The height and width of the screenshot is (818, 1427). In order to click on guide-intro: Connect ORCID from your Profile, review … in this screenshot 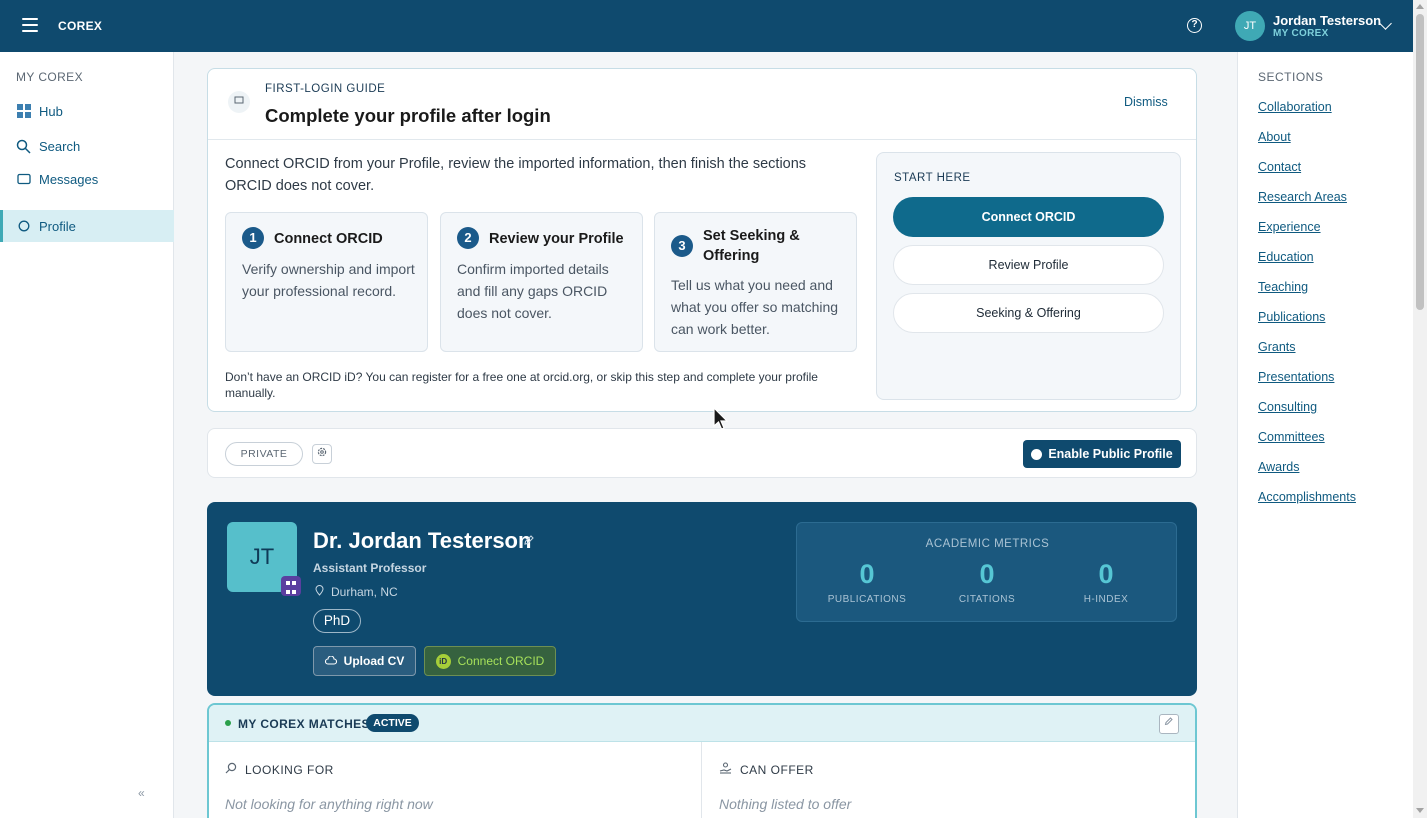, I will do `click(516, 175)`.